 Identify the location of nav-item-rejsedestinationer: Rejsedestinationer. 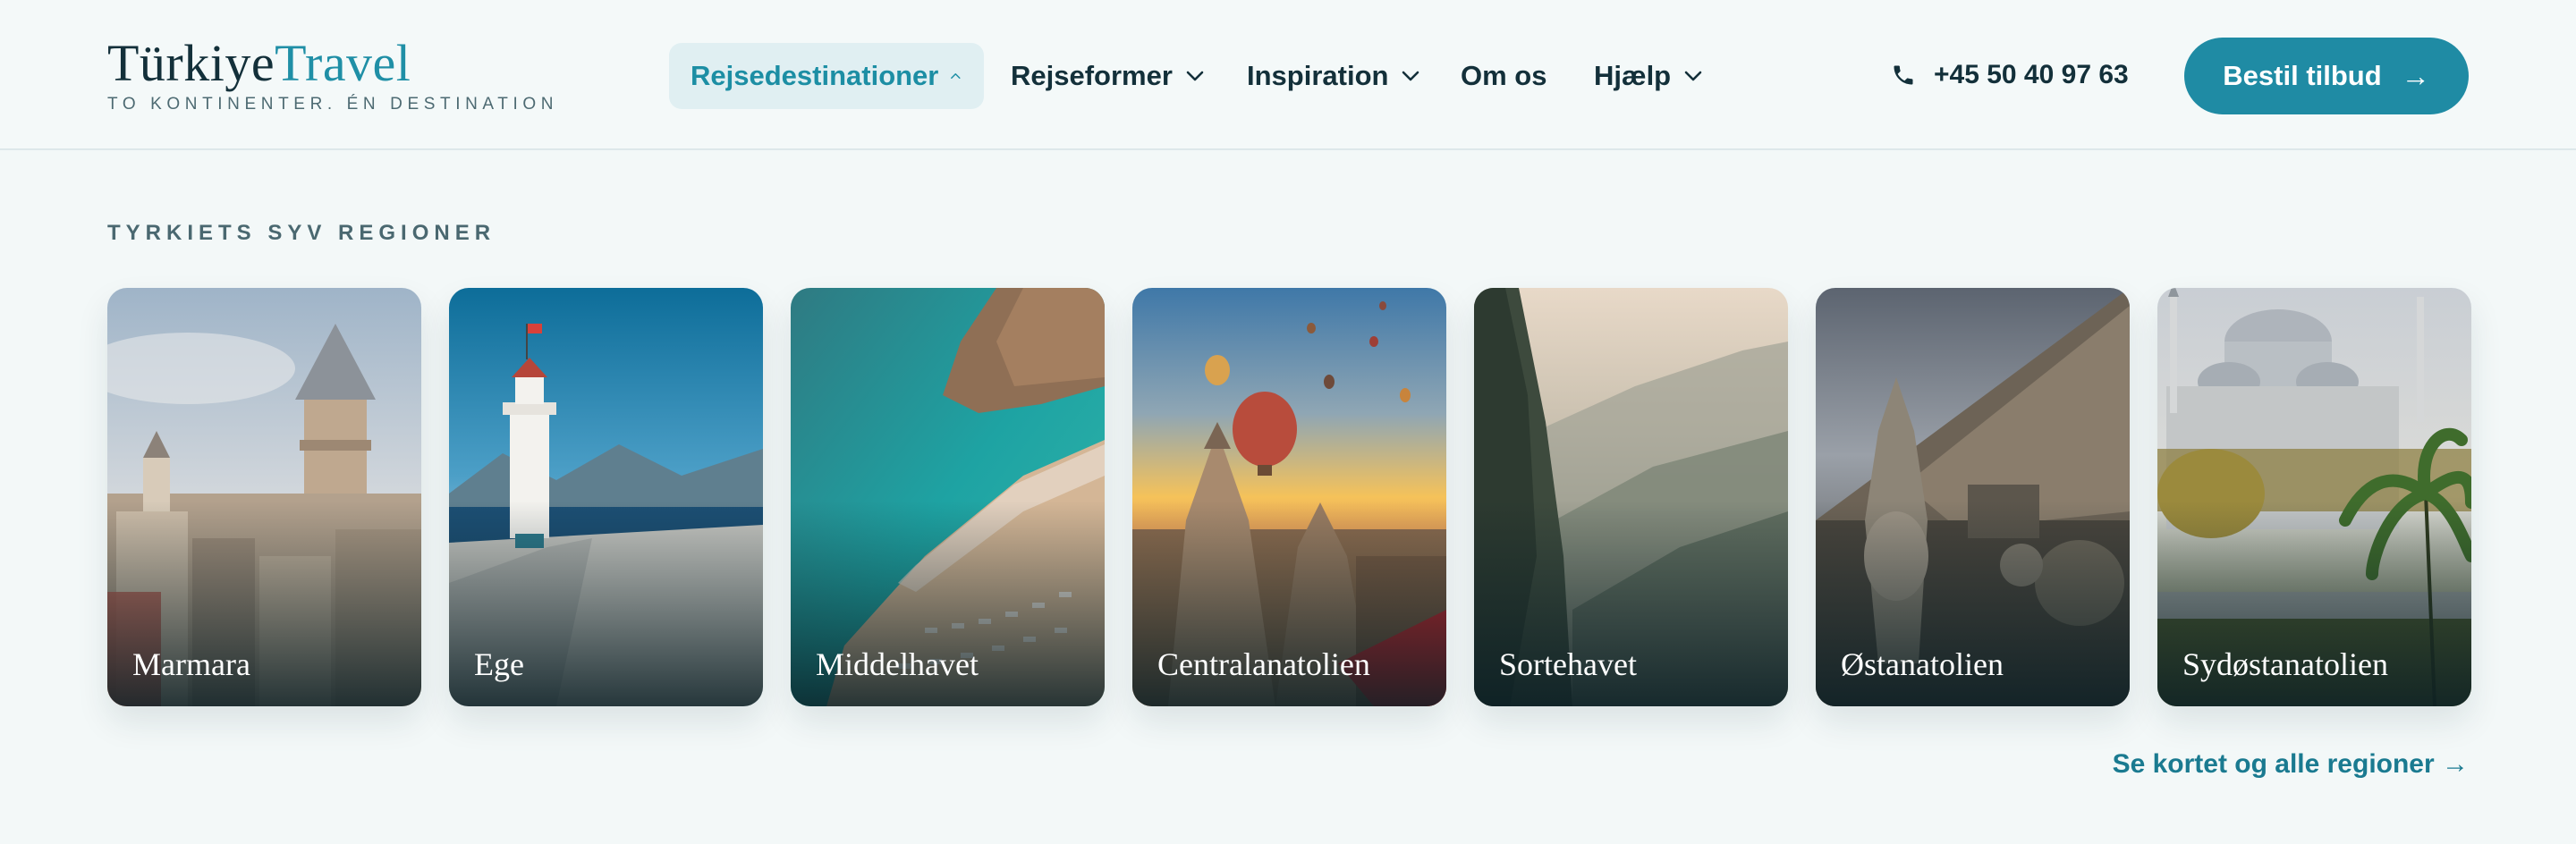
(826, 76).